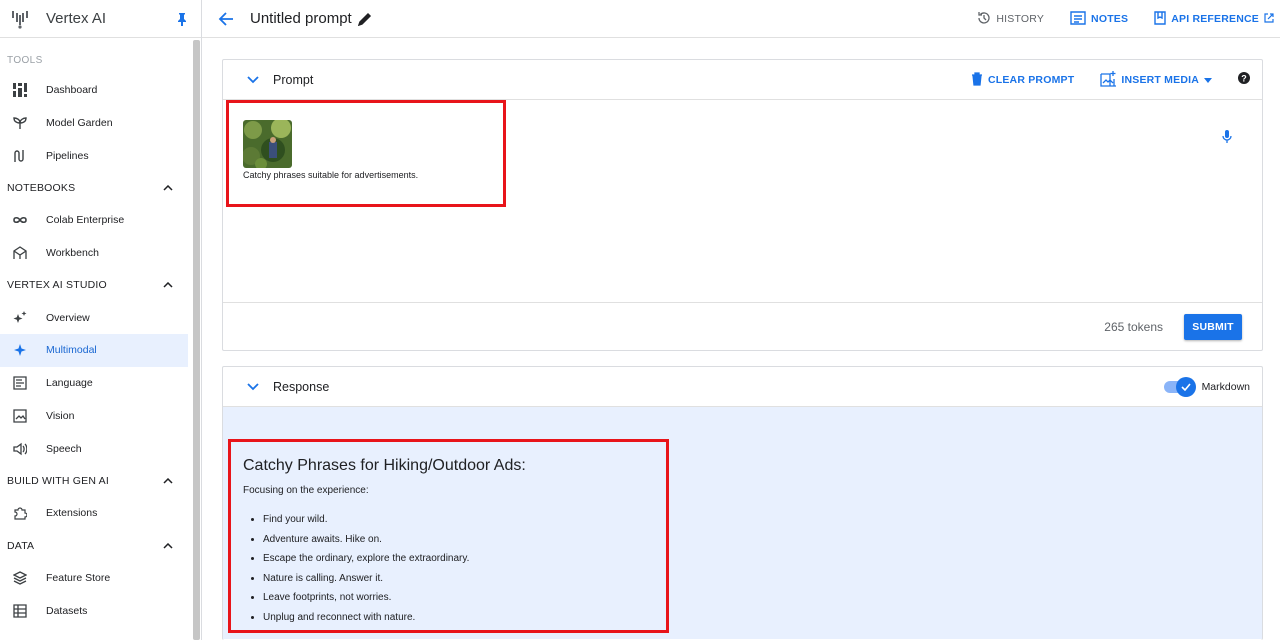 Image resolution: width=1280 pixels, height=640 pixels. I want to click on sidebar-item-speech: Speech, so click(94, 448).